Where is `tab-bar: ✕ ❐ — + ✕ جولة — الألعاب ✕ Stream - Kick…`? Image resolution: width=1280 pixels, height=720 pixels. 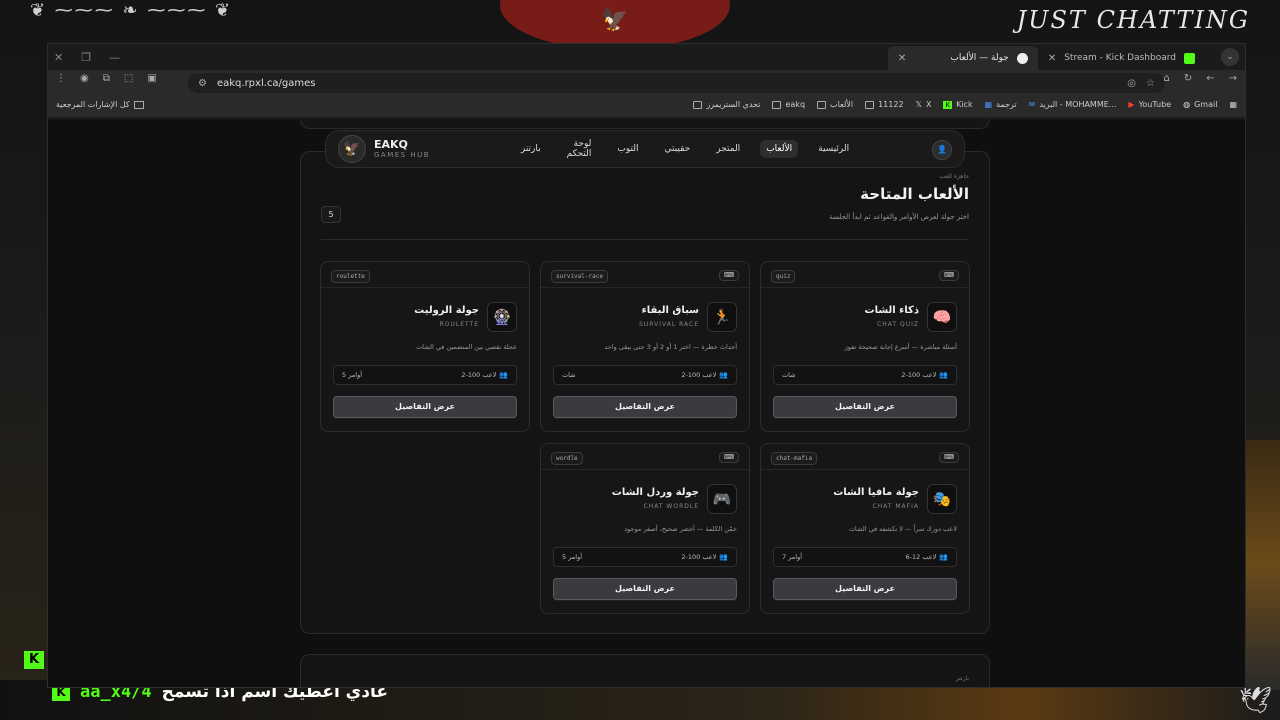 tab-bar: ✕ ❐ — + ✕ جولة — الألعاب ✕ Stream - Kick… is located at coordinates (646, 57).